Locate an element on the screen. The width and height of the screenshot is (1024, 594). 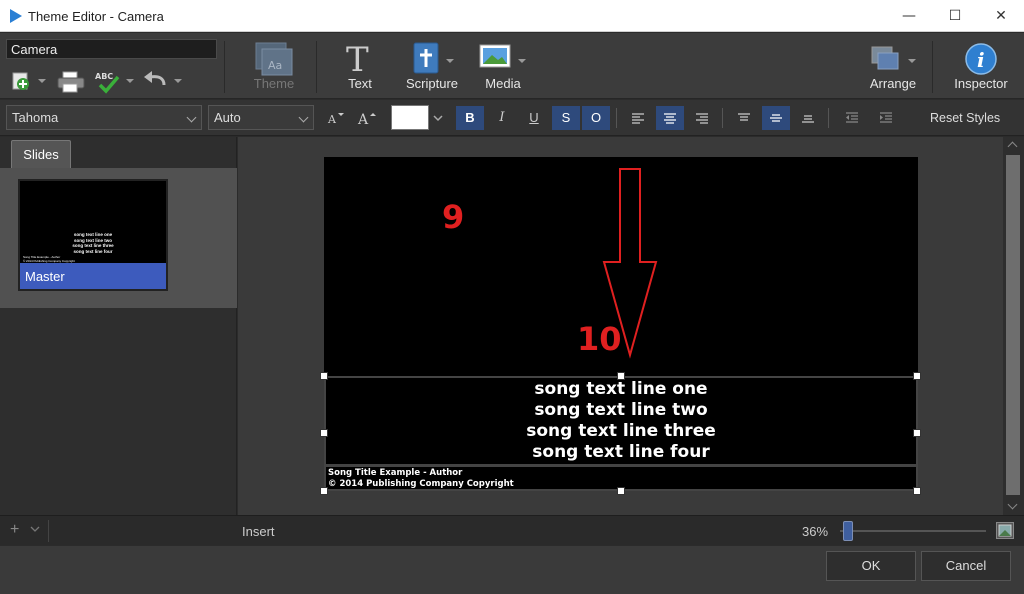
lyric-line: song text line four is located at coordinates (621, 452).